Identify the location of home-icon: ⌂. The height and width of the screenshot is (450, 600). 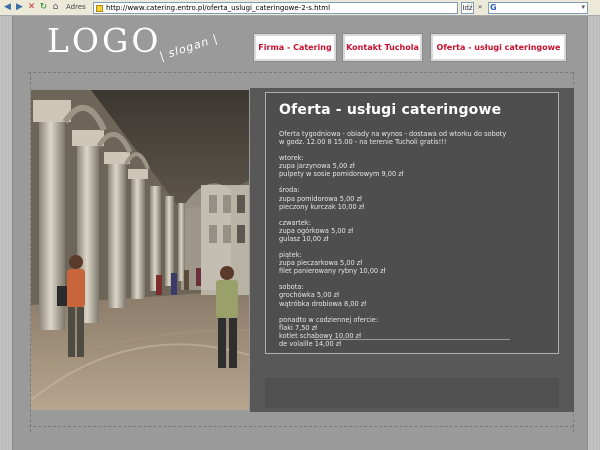
(55, 7).